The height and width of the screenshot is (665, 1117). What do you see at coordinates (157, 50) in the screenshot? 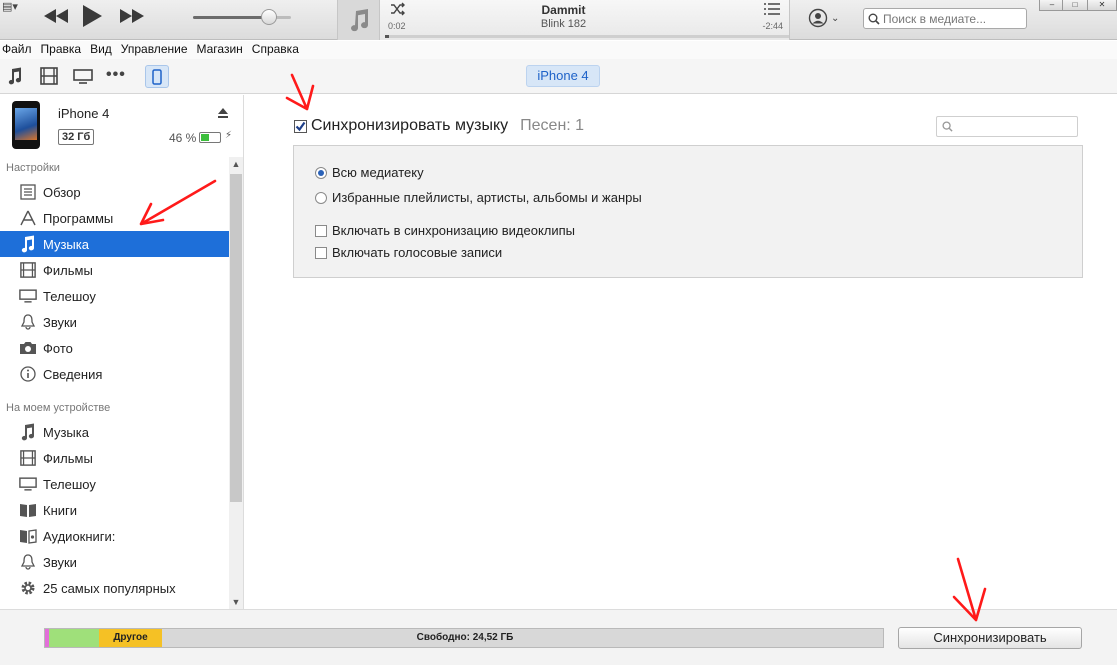
I see `menu-controls: Управление` at bounding box center [157, 50].